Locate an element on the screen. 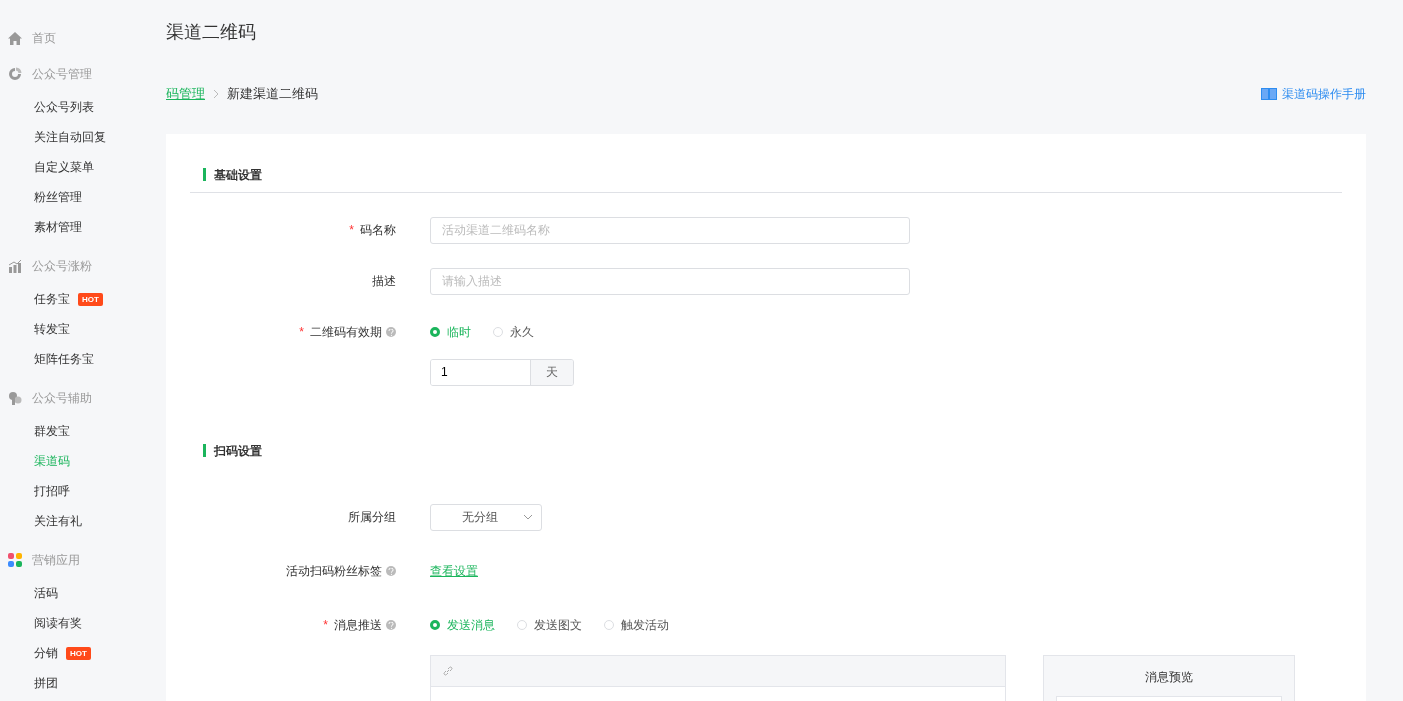 The width and height of the screenshot is (1403, 701). sidebar-item: 关注自动回复 is located at coordinates (75, 137).